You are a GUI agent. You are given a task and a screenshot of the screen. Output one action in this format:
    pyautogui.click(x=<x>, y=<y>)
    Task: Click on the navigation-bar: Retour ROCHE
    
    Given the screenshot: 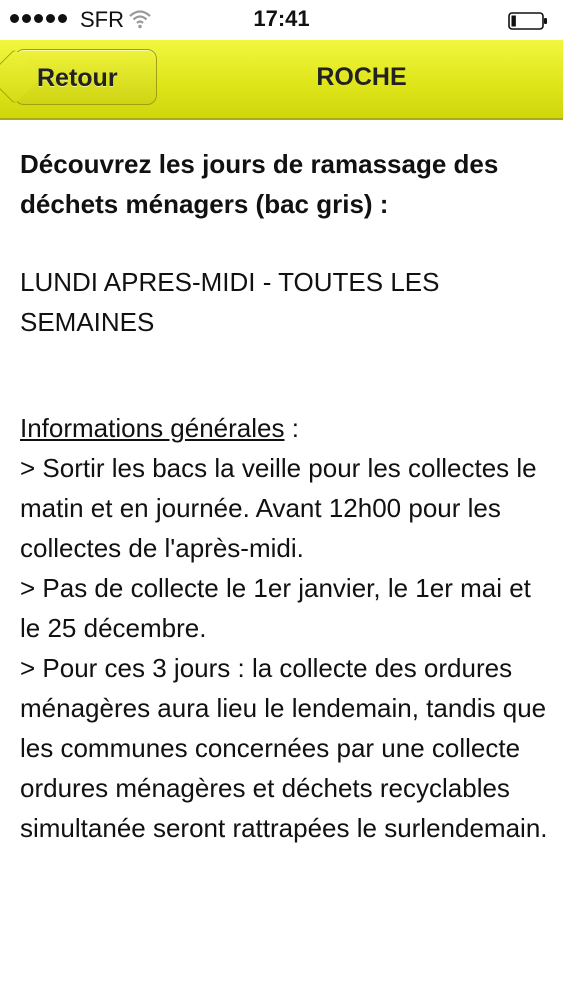 What is the action you would take?
    pyautogui.click(x=281, y=80)
    